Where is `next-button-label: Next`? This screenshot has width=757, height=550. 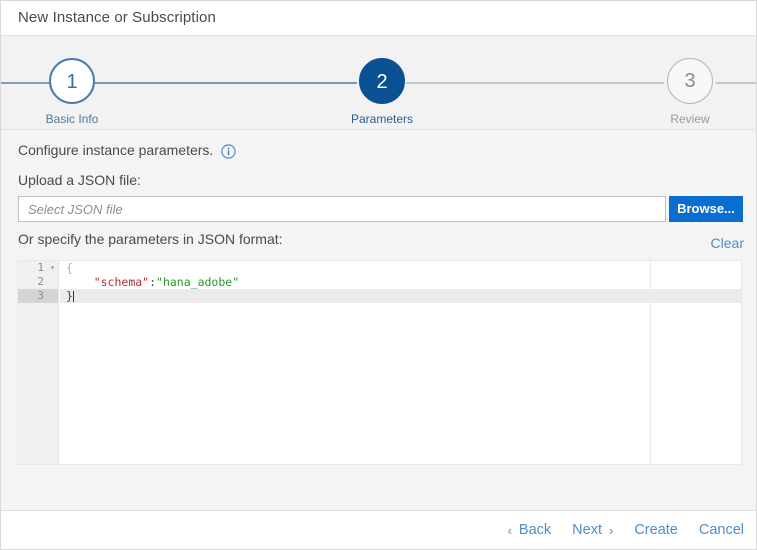
next-button-label: Next is located at coordinates (587, 530).